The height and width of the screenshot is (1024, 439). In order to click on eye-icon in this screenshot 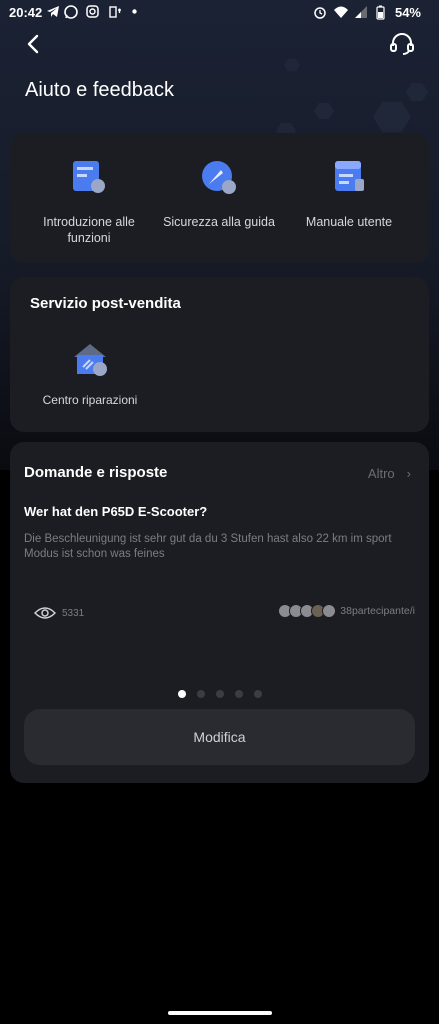, I will do `click(45, 613)`.